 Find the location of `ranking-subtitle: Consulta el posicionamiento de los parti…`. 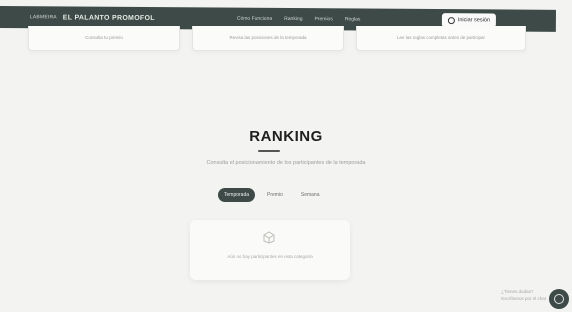

ranking-subtitle: Consulta el posicionamiento de los parti… is located at coordinates (286, 163).